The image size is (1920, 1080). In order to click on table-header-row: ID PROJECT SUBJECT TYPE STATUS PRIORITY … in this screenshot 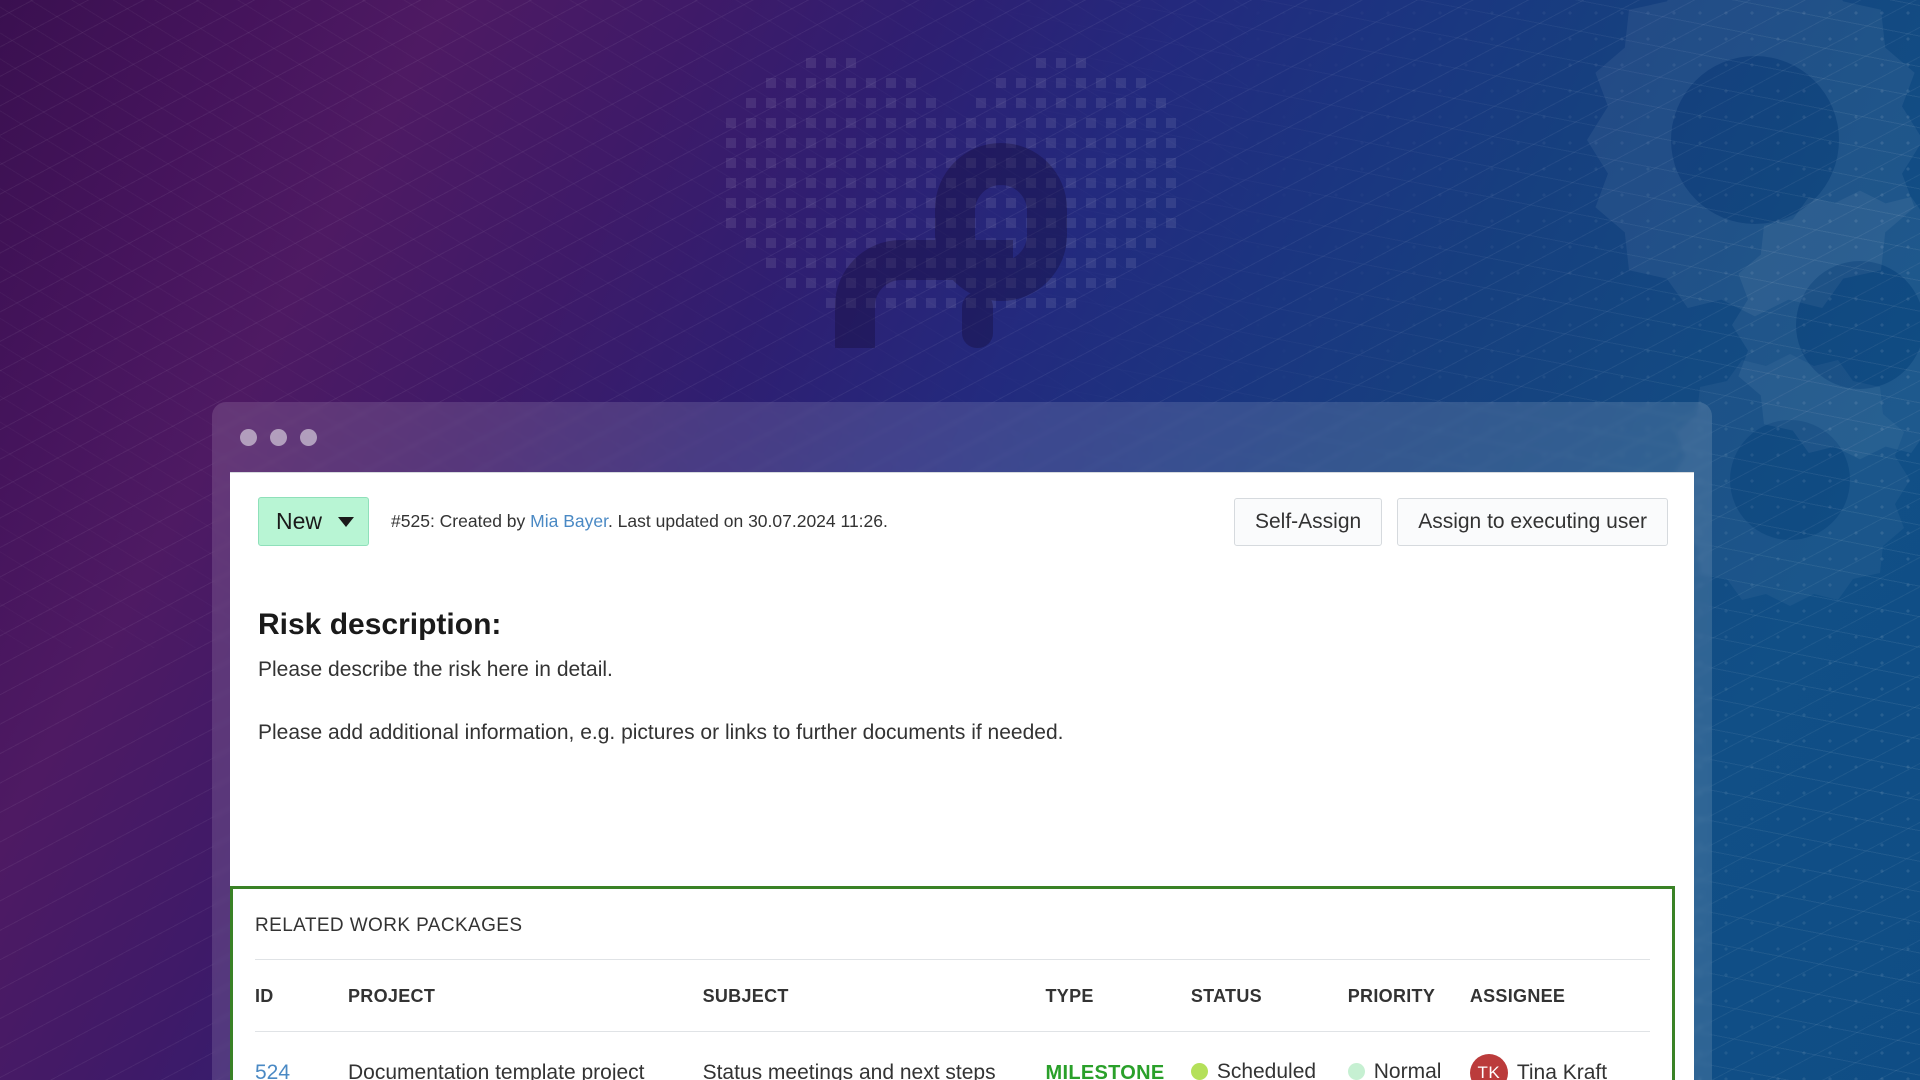, I will do `click(952, 996)`.